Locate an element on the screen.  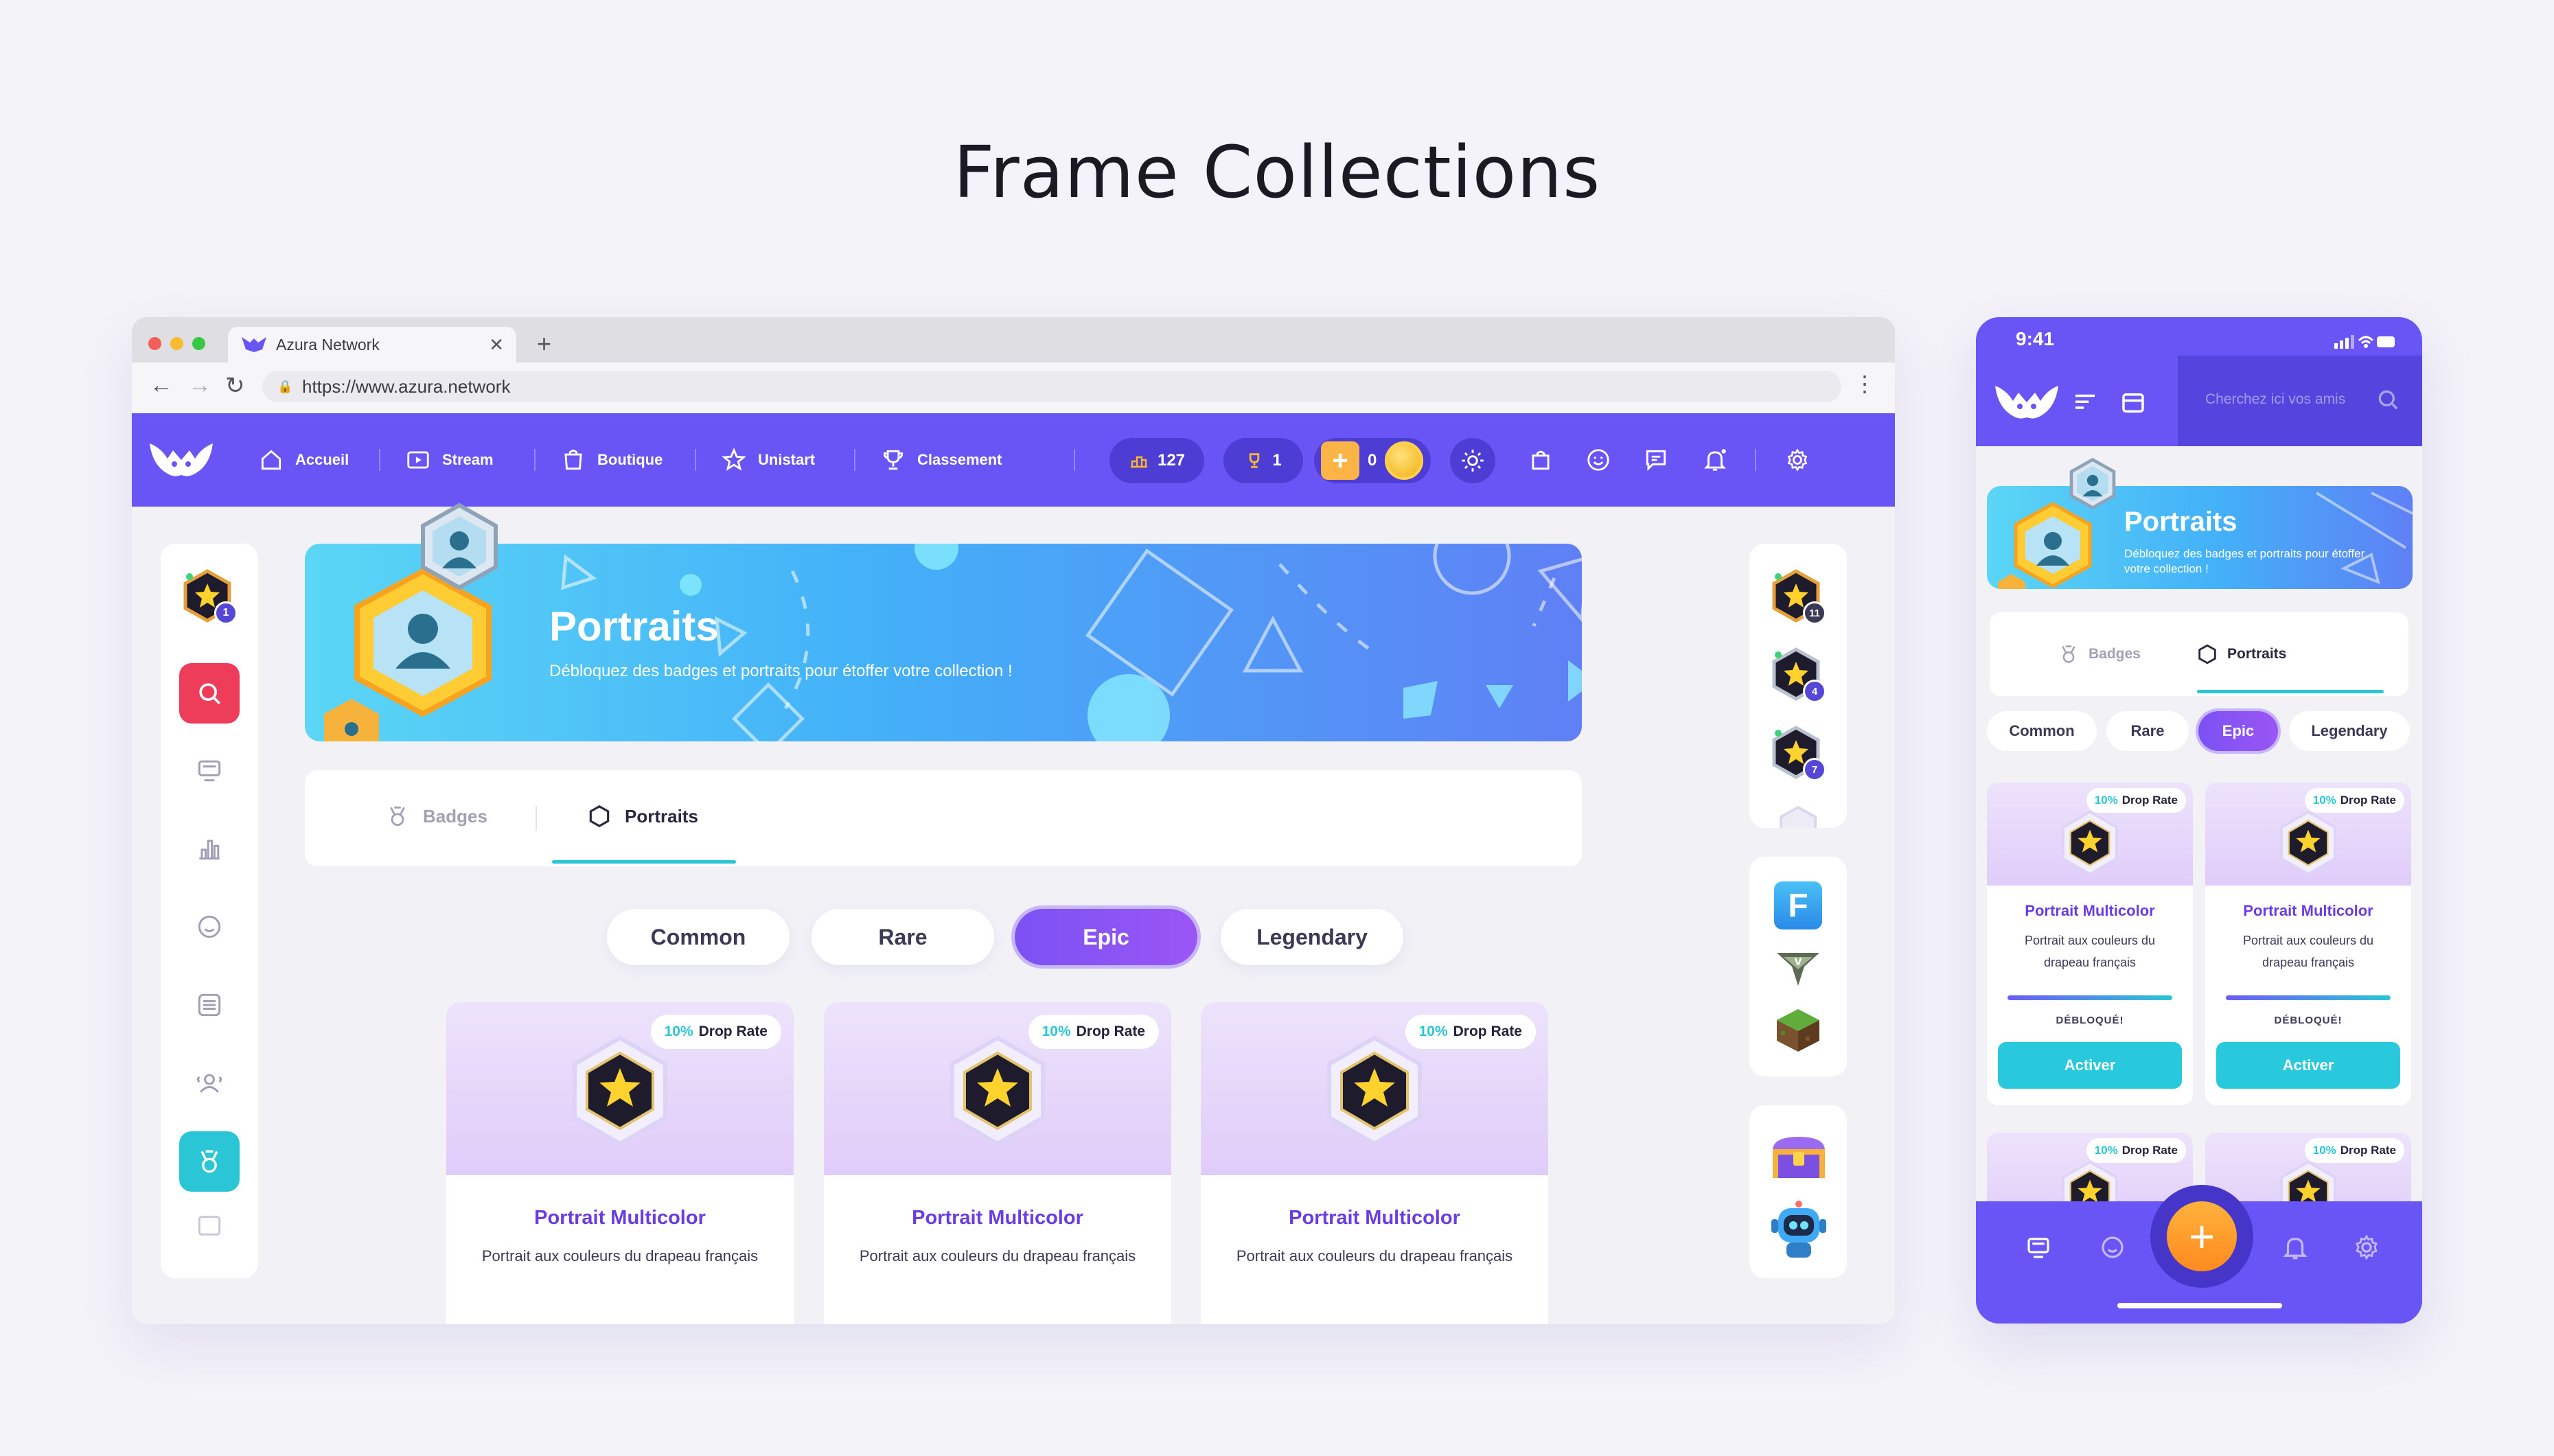
banner-title: Portraits is located at coordinates (634, 626).